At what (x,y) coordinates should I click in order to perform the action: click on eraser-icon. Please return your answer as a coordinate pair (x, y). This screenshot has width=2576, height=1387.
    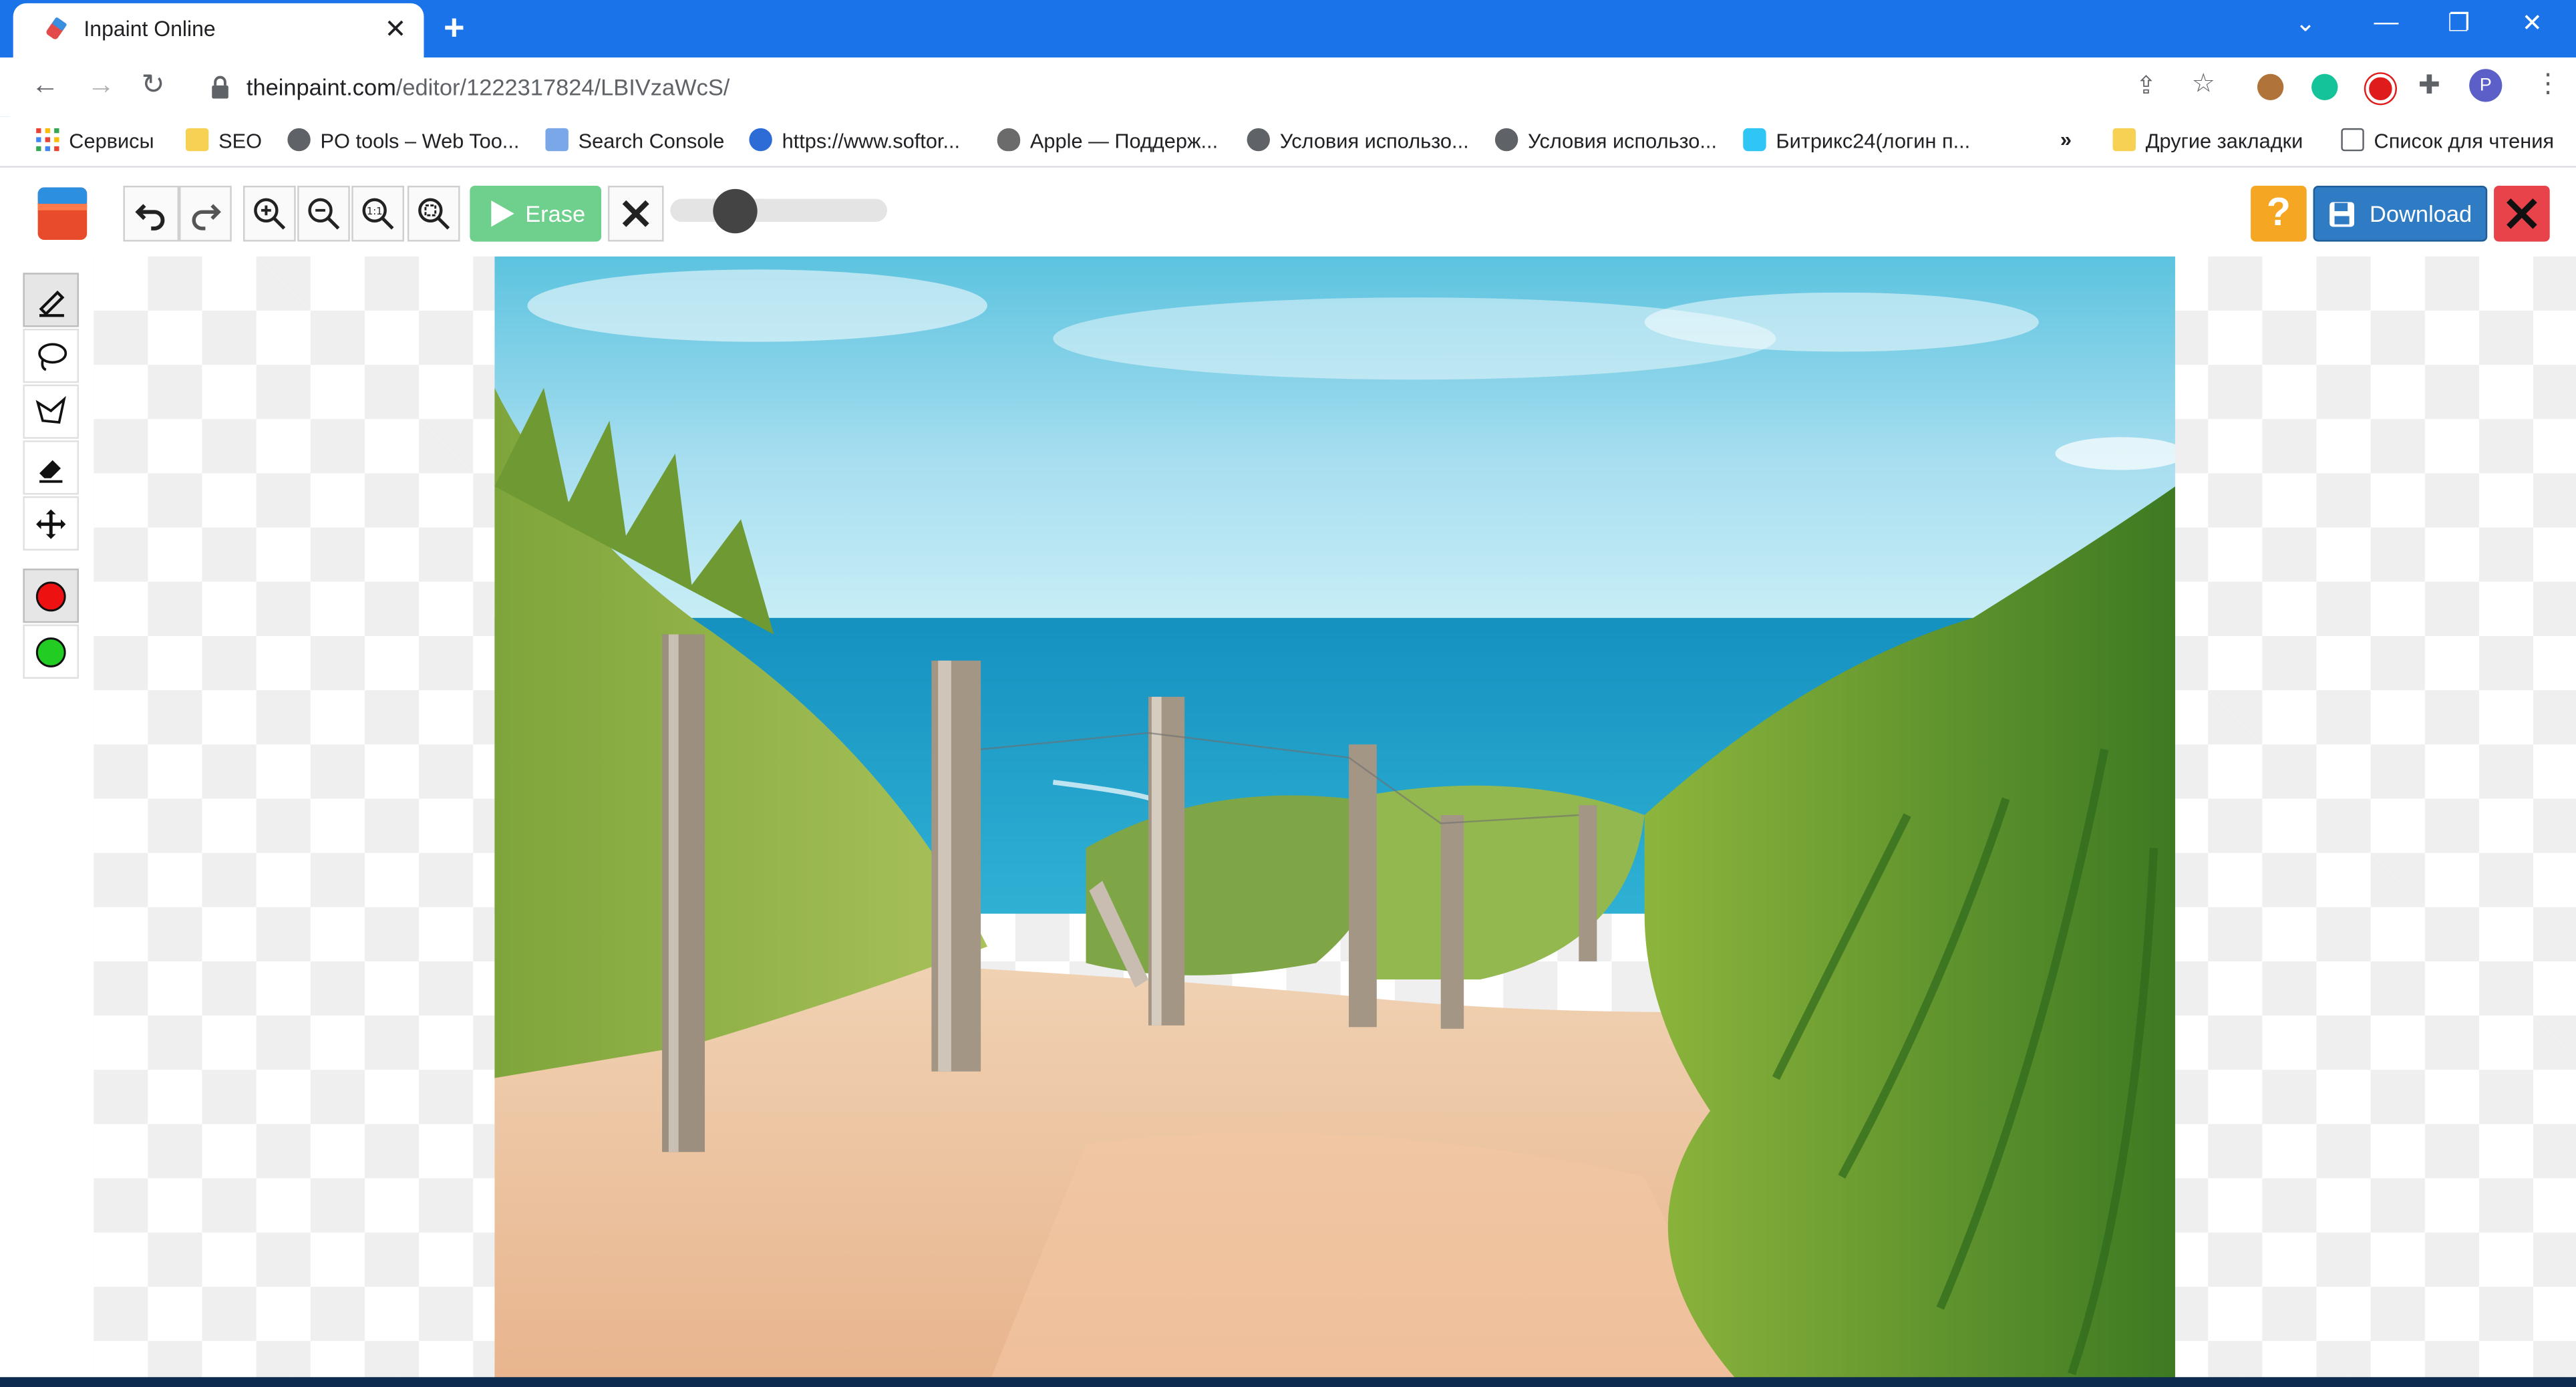
    Looking at the image, I should click on (51, 470).